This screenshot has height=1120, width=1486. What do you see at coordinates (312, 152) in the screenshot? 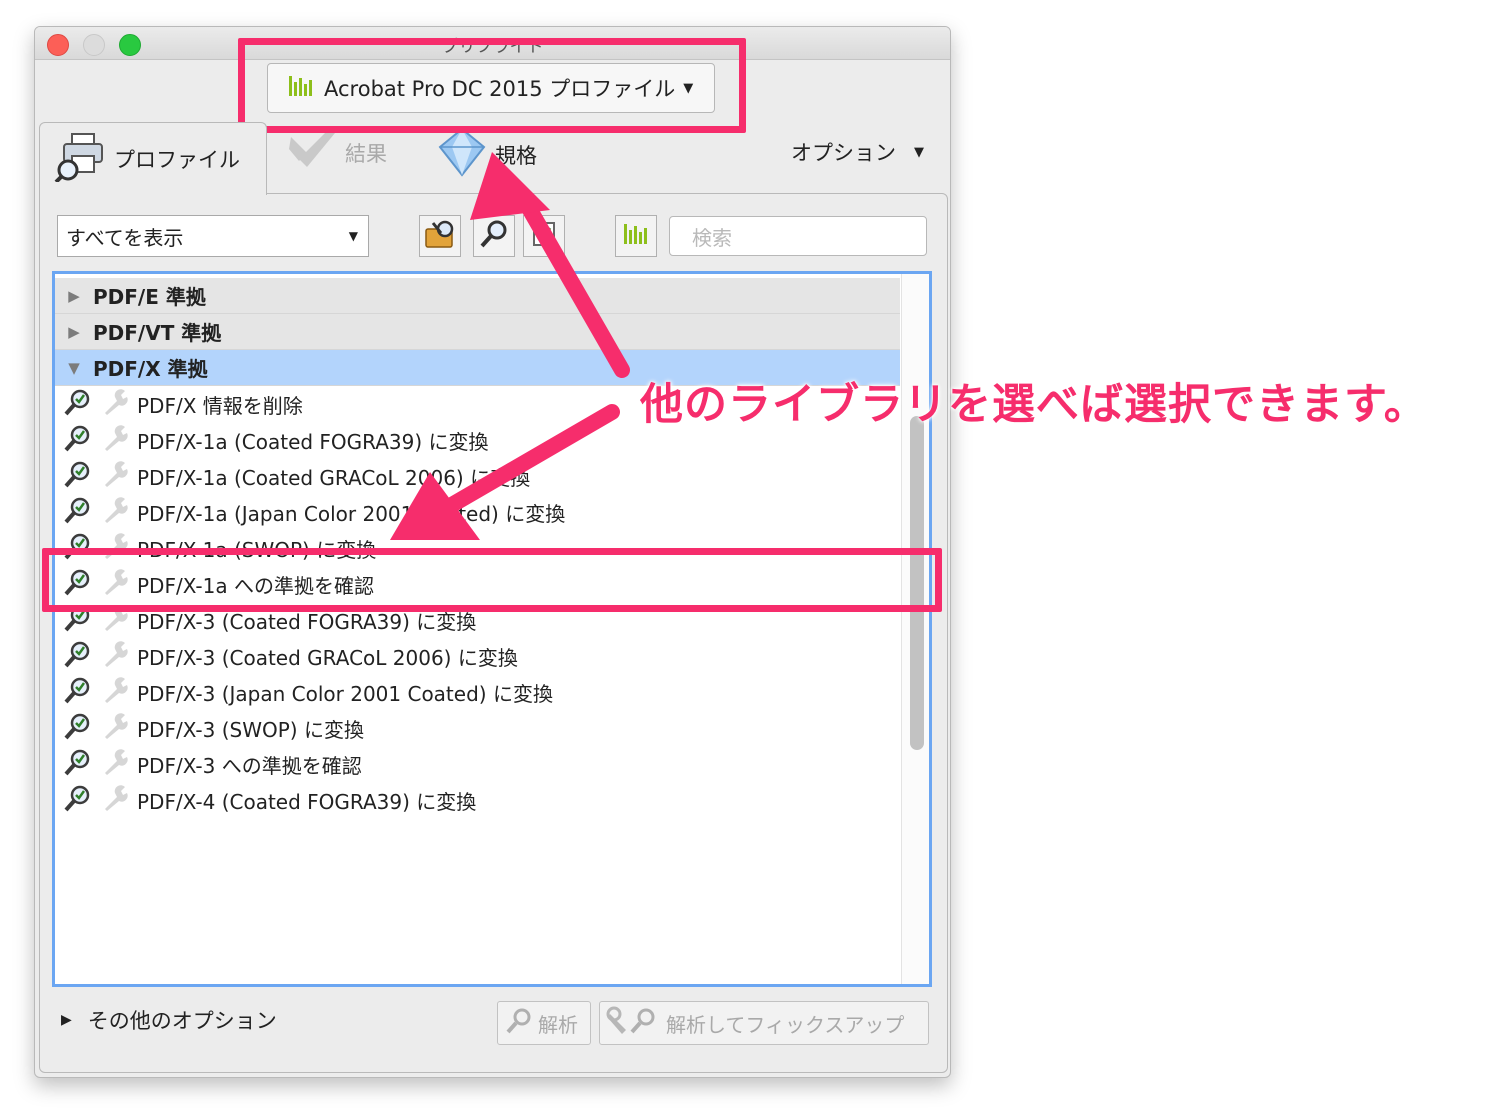
I see `results-icon` at bounding box center [312, 152].